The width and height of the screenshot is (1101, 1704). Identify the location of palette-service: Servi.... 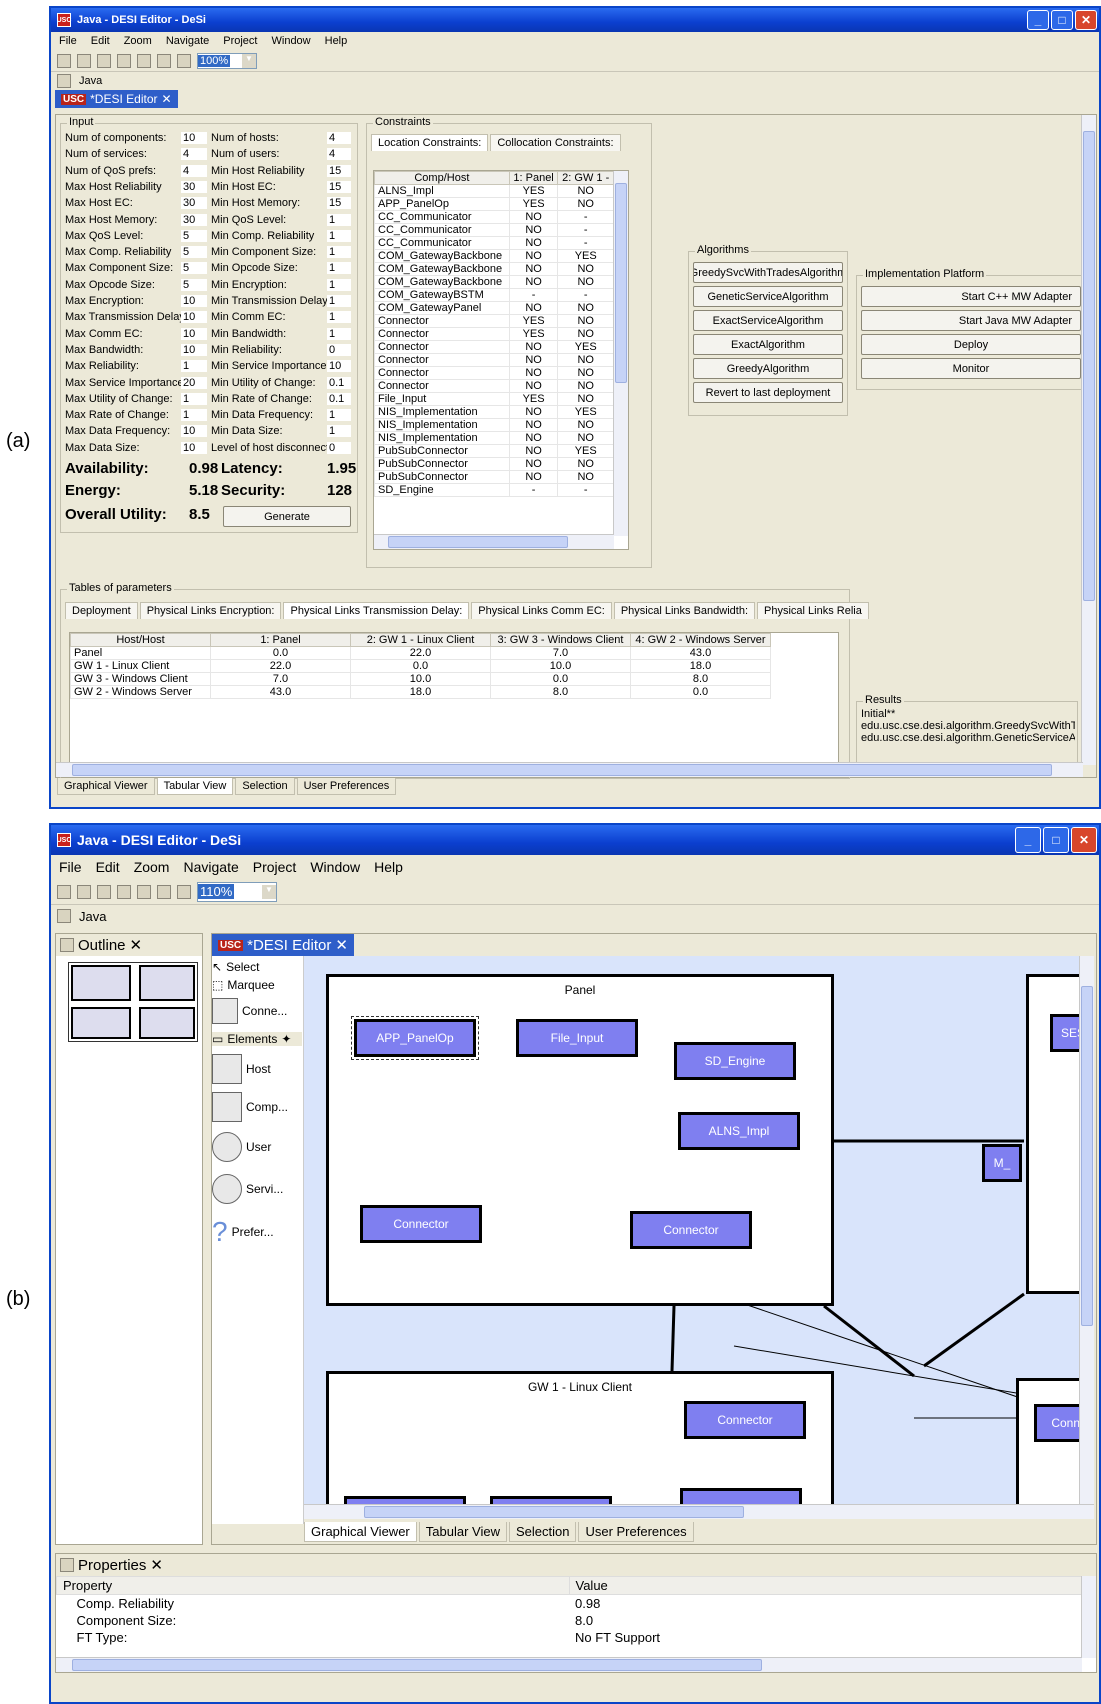
(247, 1189).